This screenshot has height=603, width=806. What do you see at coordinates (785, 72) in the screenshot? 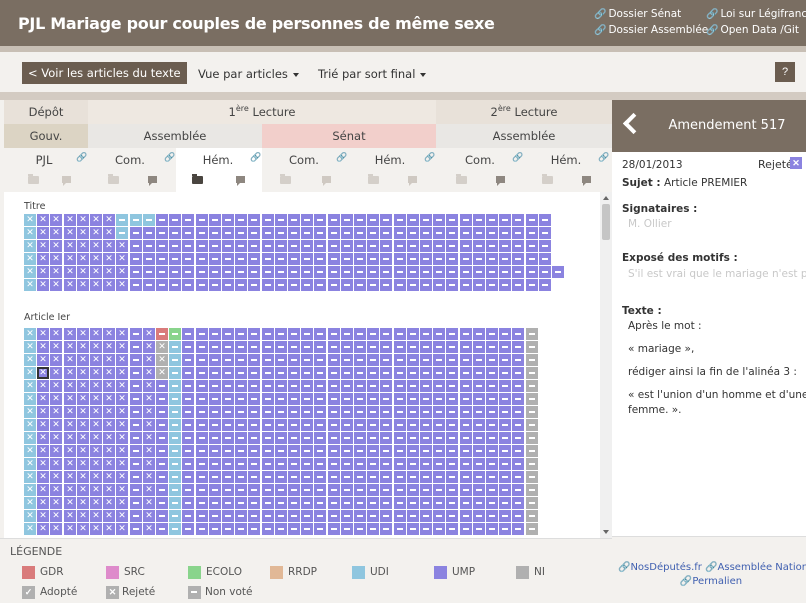
I see `help-button: ?` at bounding box center [785, 72].